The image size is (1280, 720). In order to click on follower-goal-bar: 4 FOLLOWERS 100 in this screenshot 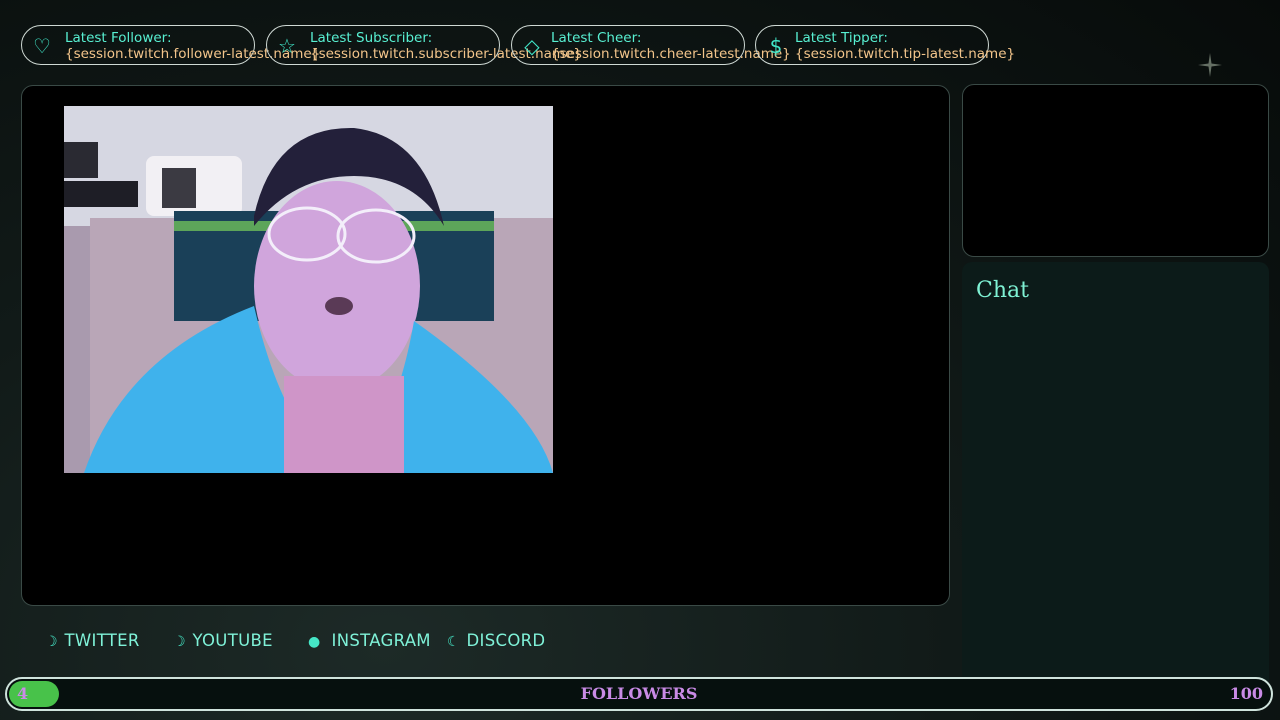, I will do `click(639, 694)`.